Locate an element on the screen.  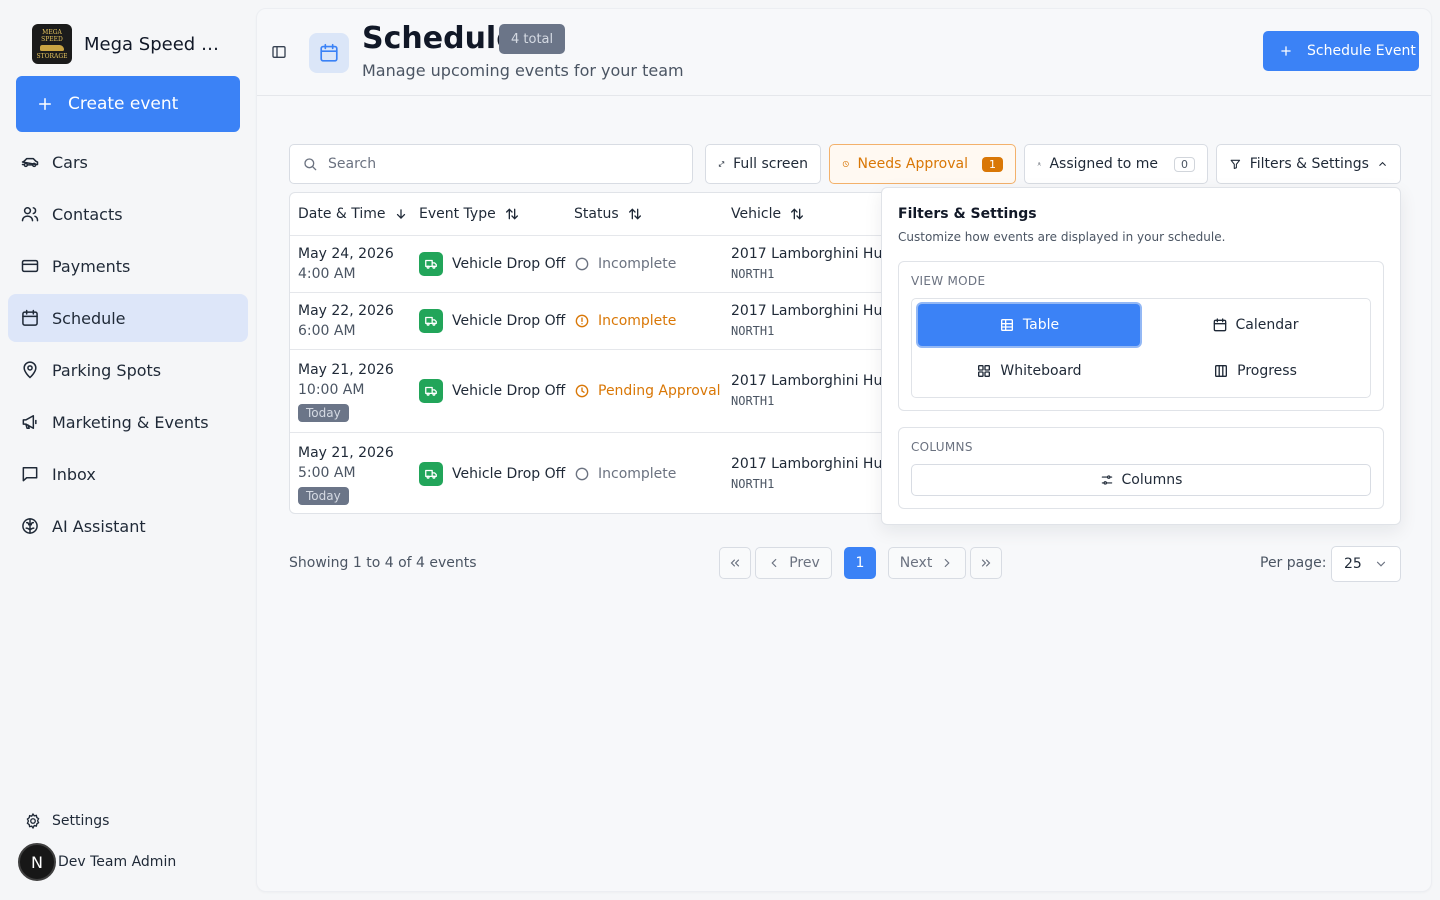
page-icon-badge is located at coordinates (329, 53).